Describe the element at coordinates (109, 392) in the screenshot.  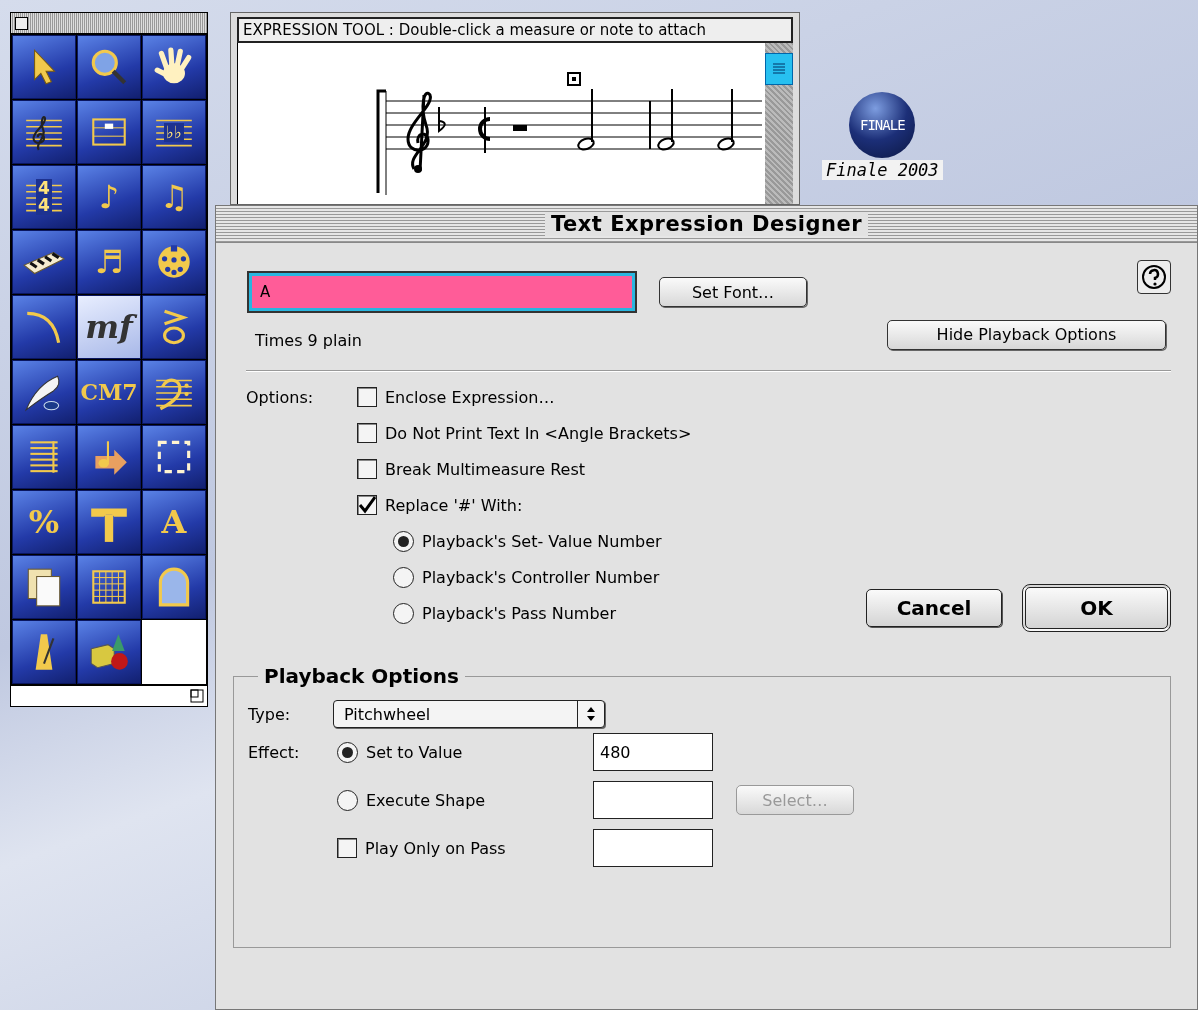
I see `tool-button: CM7` at that location.